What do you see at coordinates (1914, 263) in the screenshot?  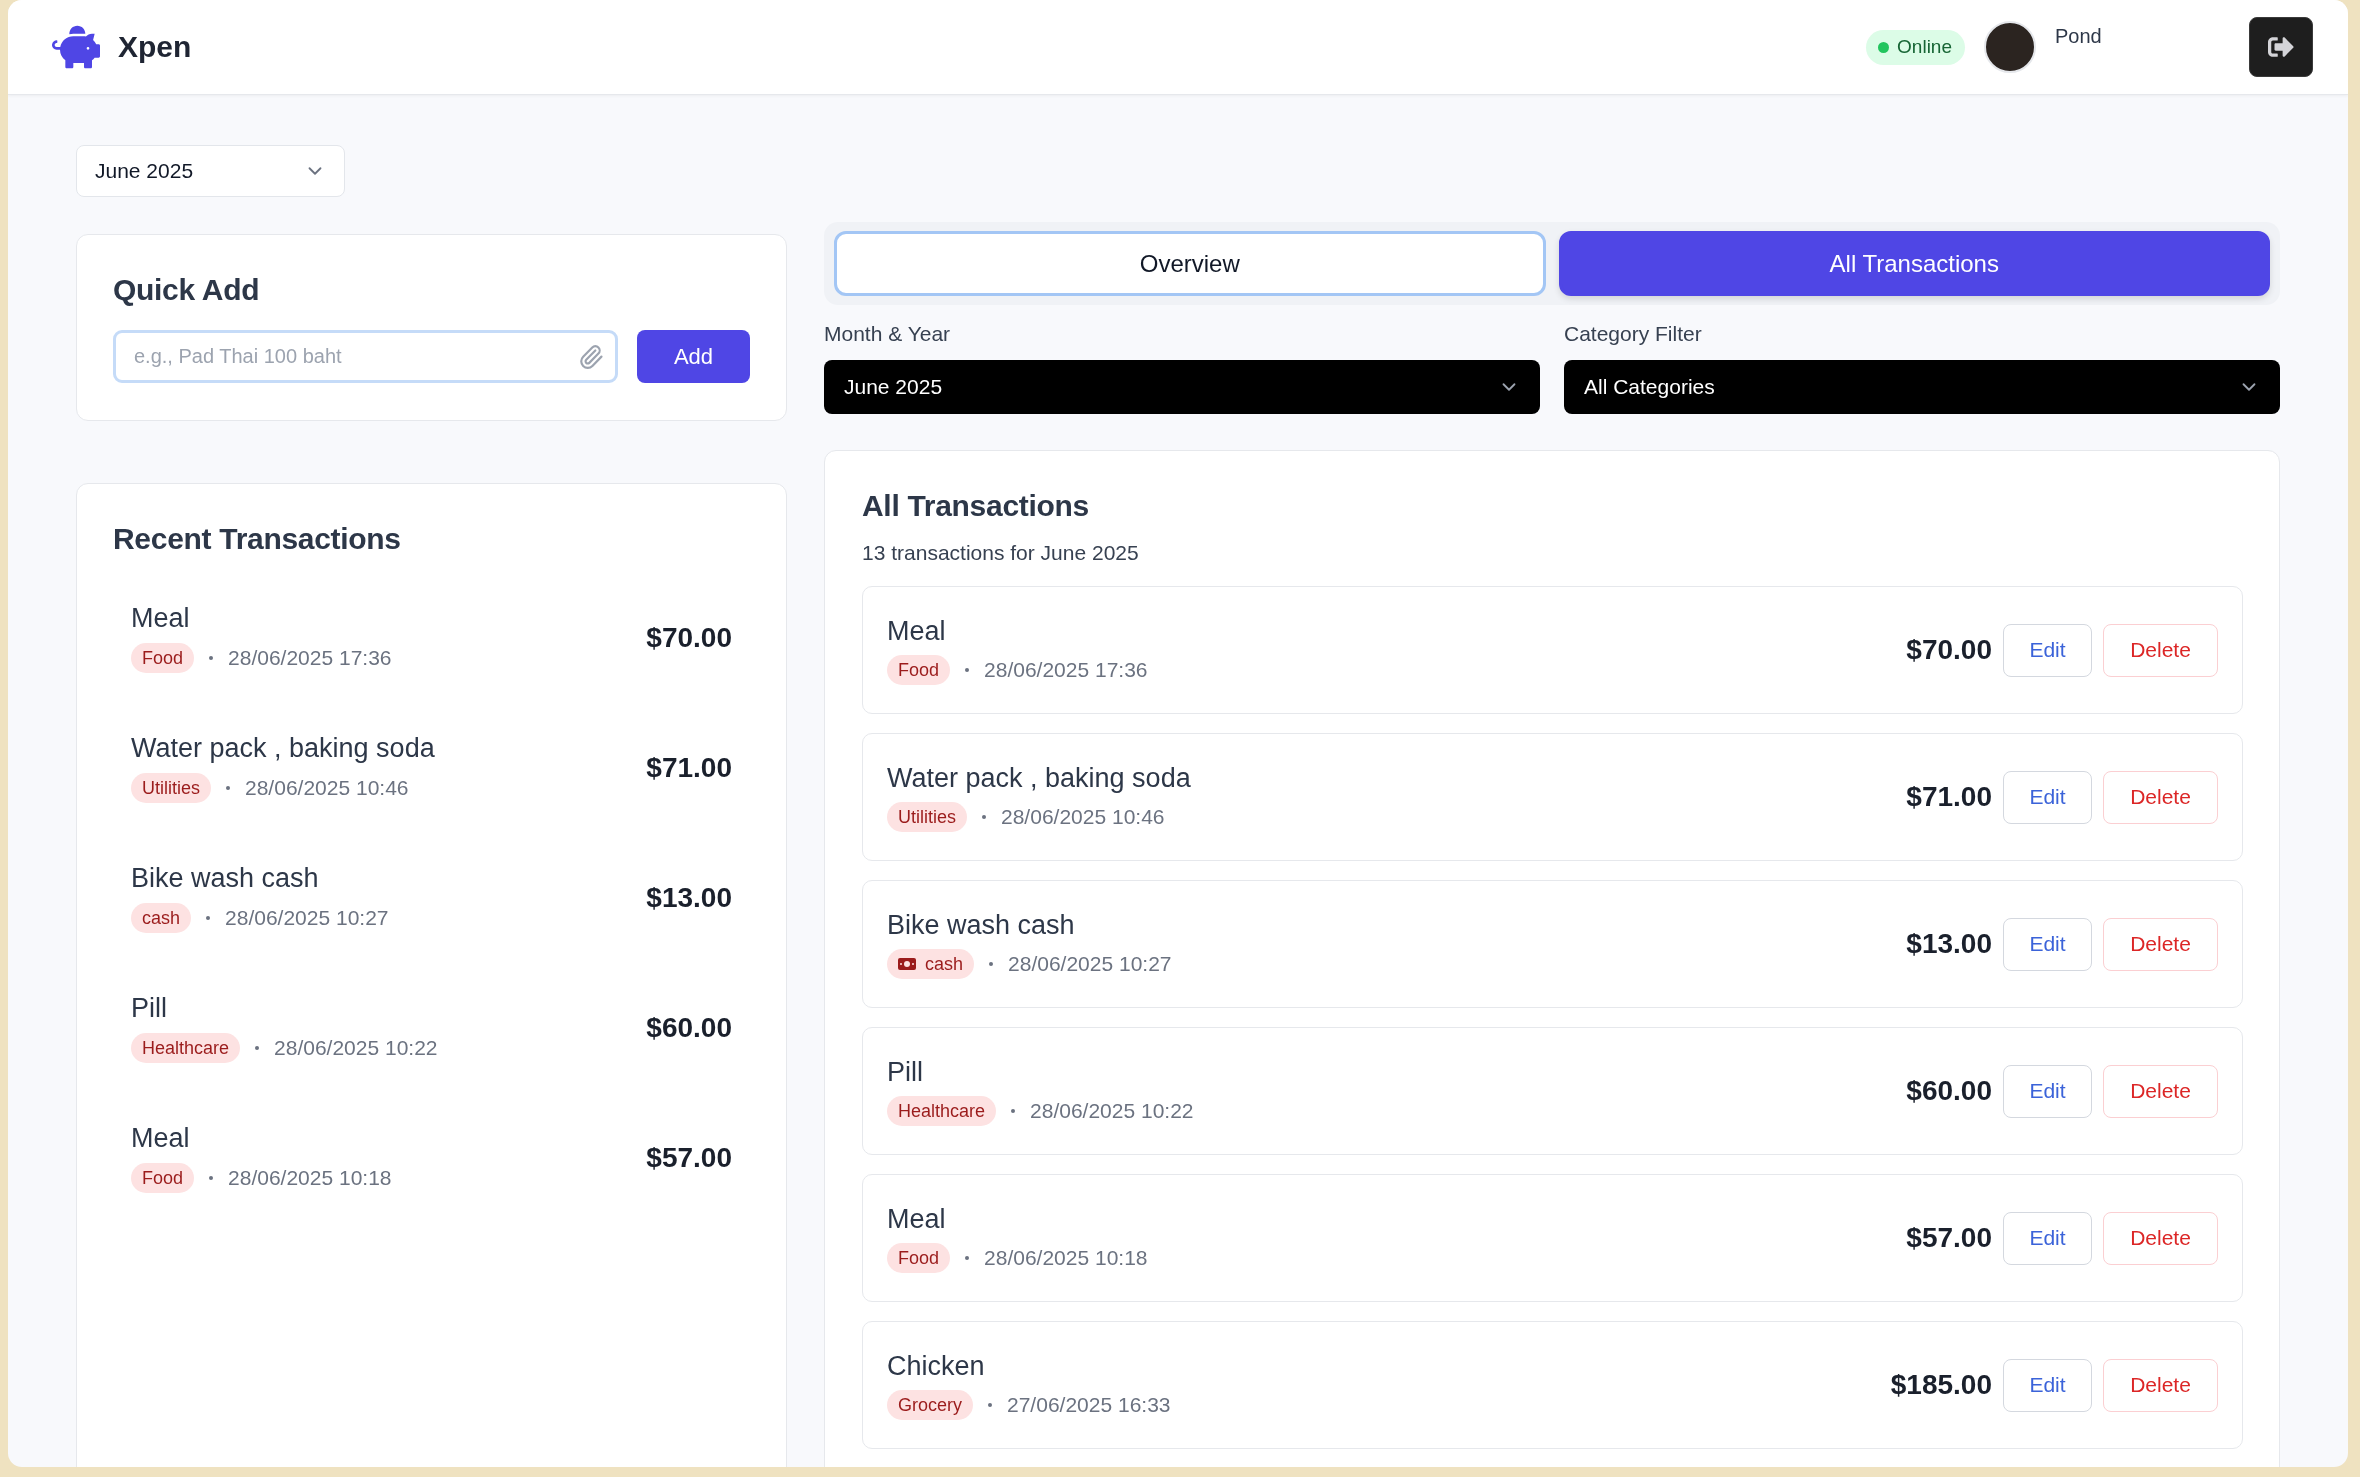 I see `tab: All Transactions` at bounding box center [1914, 263].